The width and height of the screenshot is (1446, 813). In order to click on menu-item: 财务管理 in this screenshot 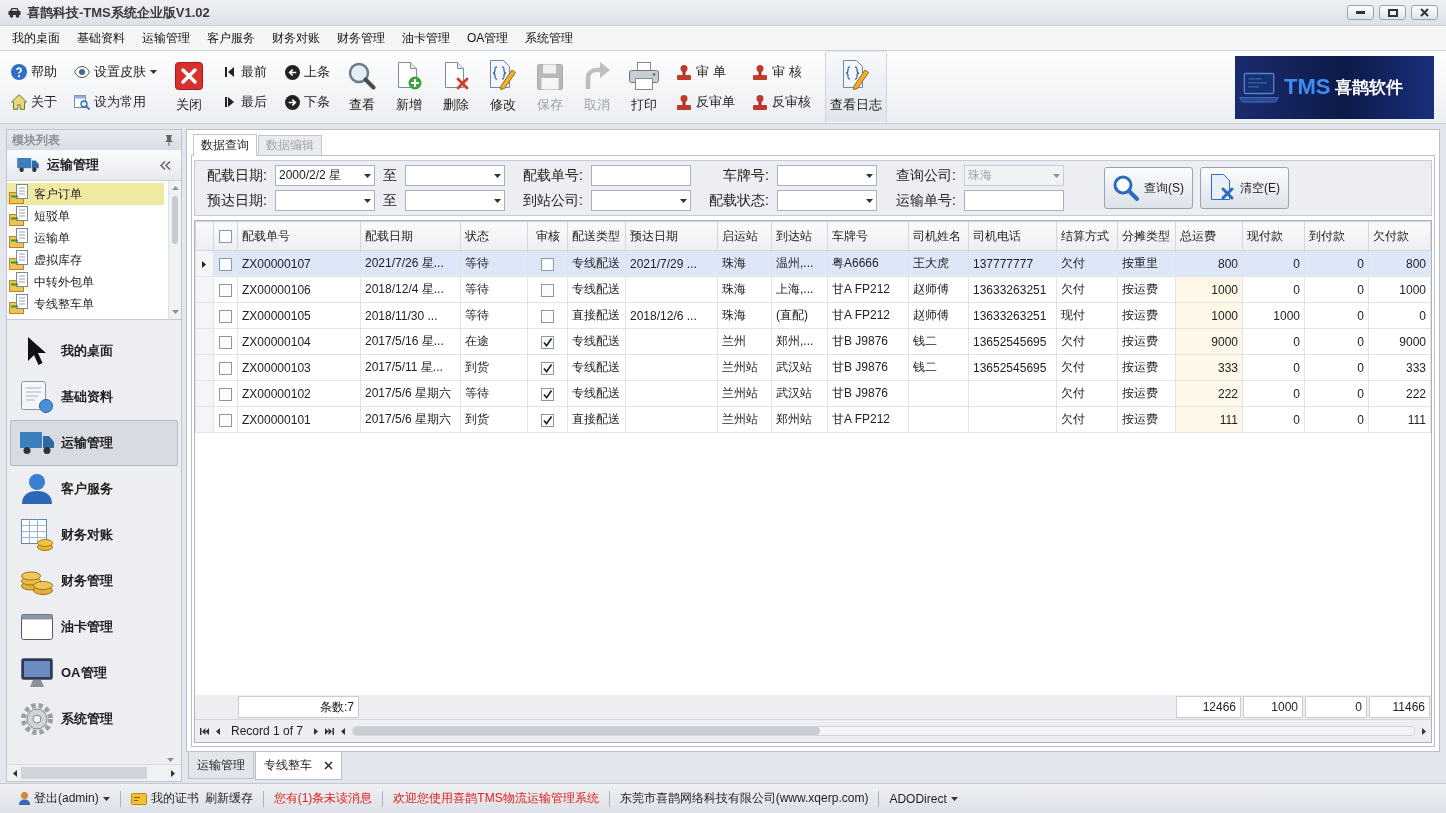, I will do `click(361, 38)`.